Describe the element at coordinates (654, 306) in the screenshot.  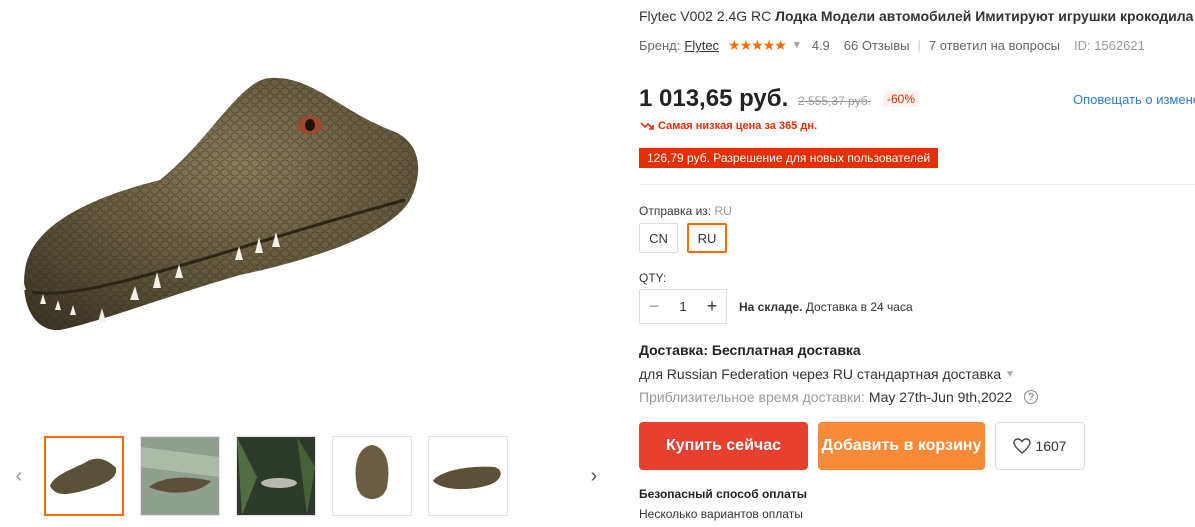
I see `qty-decrease-button: −` at that location.